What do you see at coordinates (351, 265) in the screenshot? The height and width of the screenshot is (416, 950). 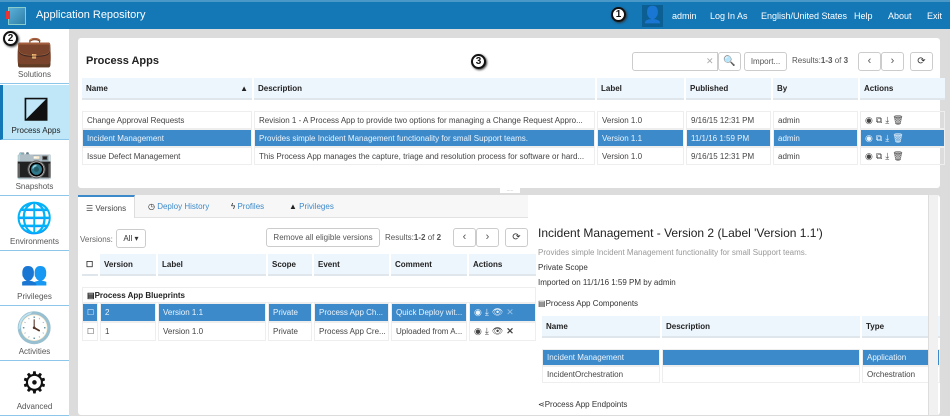 I see `column-header-event: Event` at bounding box center [351, 265].